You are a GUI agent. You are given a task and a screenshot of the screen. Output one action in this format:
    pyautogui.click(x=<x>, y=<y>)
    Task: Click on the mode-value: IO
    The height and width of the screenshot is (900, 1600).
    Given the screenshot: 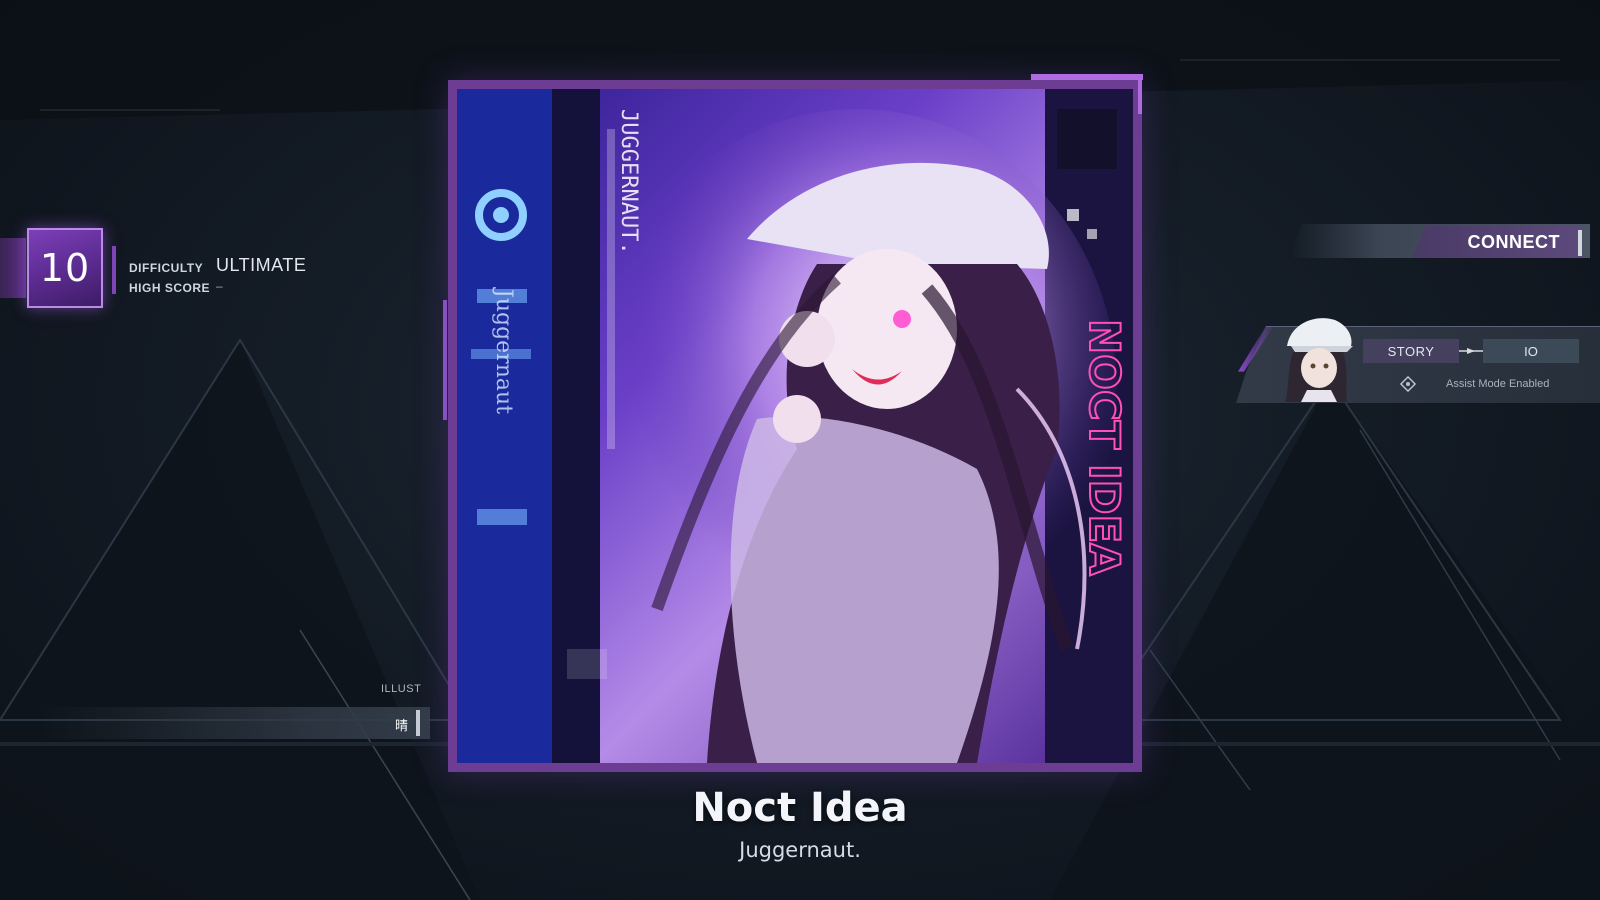 What is the action you would take?
    pyautogui.click(x=1531, y=351)
    